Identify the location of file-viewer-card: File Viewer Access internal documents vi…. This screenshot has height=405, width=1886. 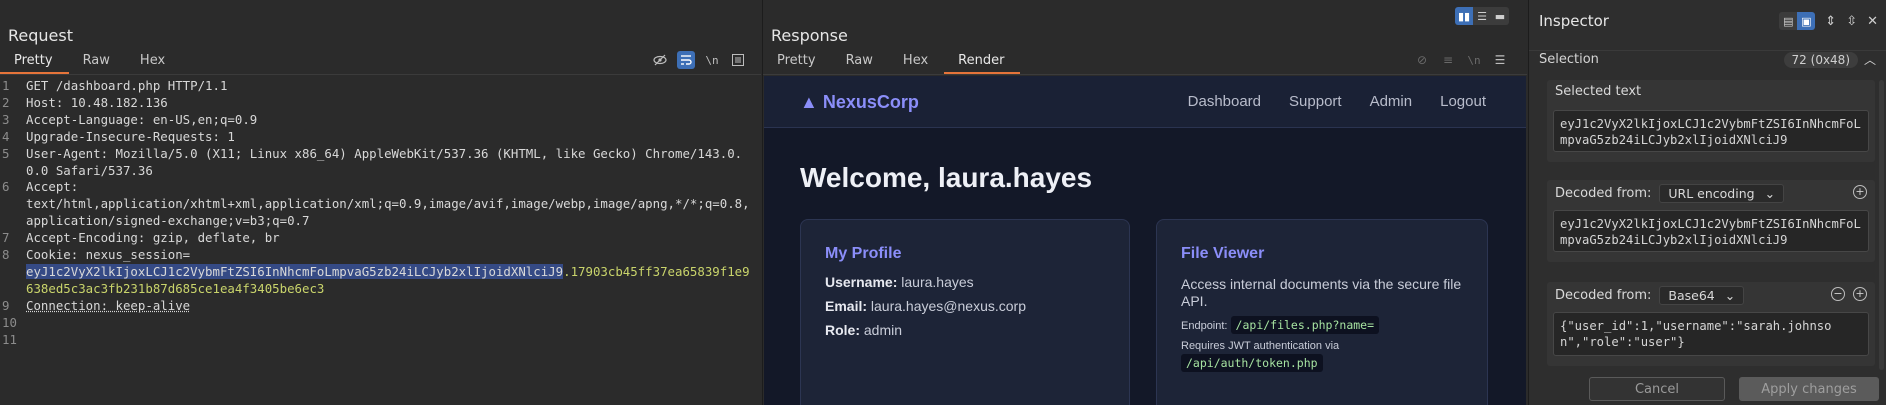
(1322, 312).